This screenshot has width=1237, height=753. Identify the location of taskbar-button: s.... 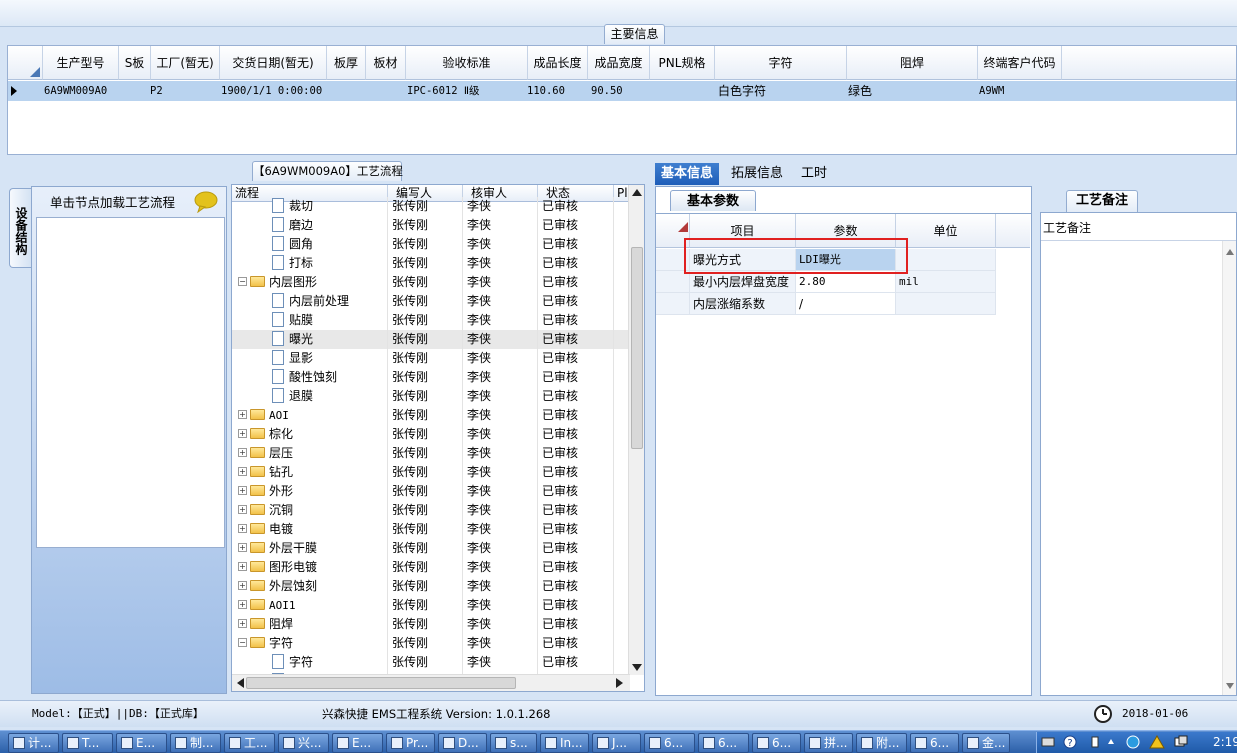
(513, 743).